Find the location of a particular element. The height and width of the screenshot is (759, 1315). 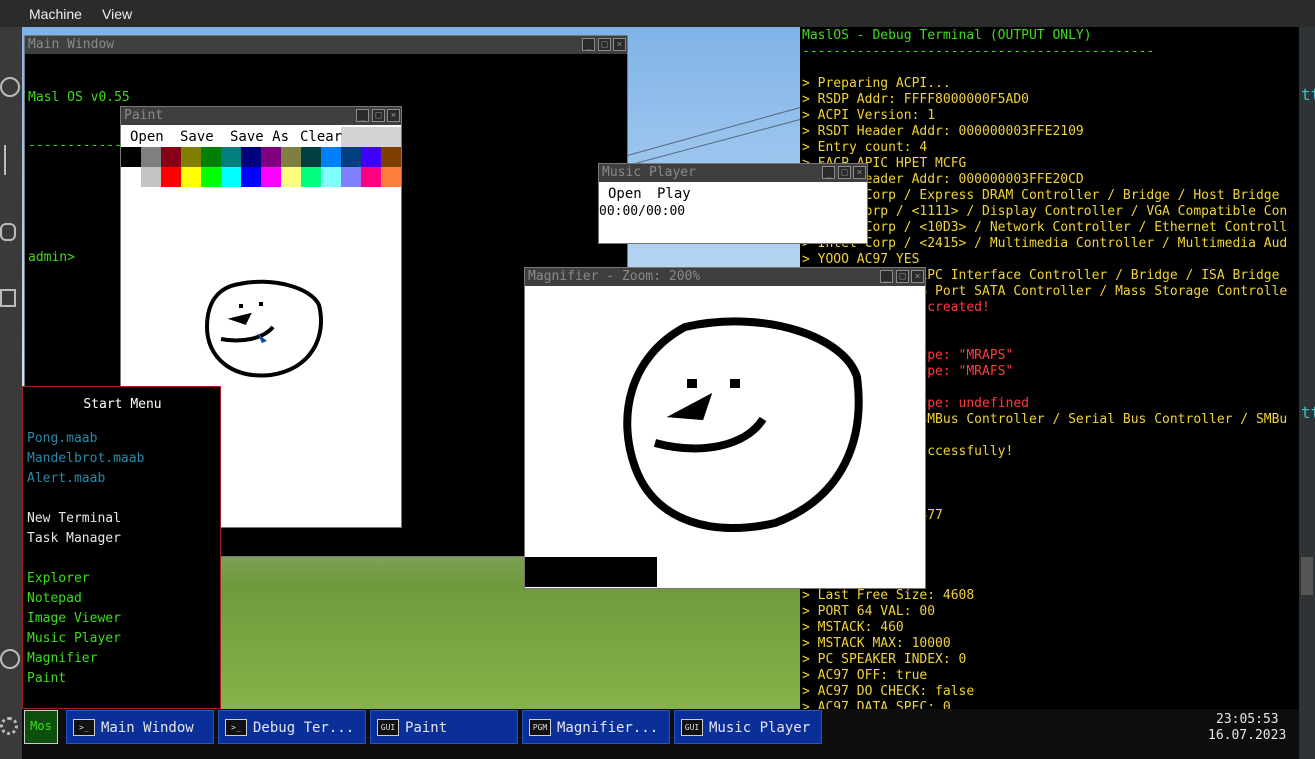

host-side-panel: tt tt is located at coordinates (1307, 393).